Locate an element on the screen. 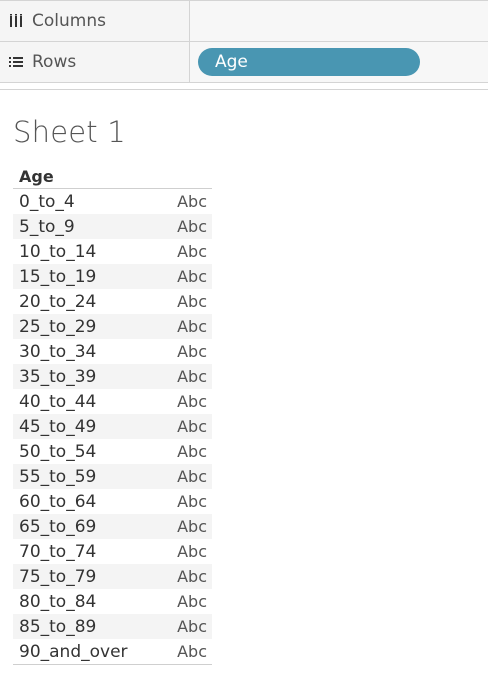 The width and height of the screenshot is (488, 679). columns-icon is located at coordinates (16, 21).